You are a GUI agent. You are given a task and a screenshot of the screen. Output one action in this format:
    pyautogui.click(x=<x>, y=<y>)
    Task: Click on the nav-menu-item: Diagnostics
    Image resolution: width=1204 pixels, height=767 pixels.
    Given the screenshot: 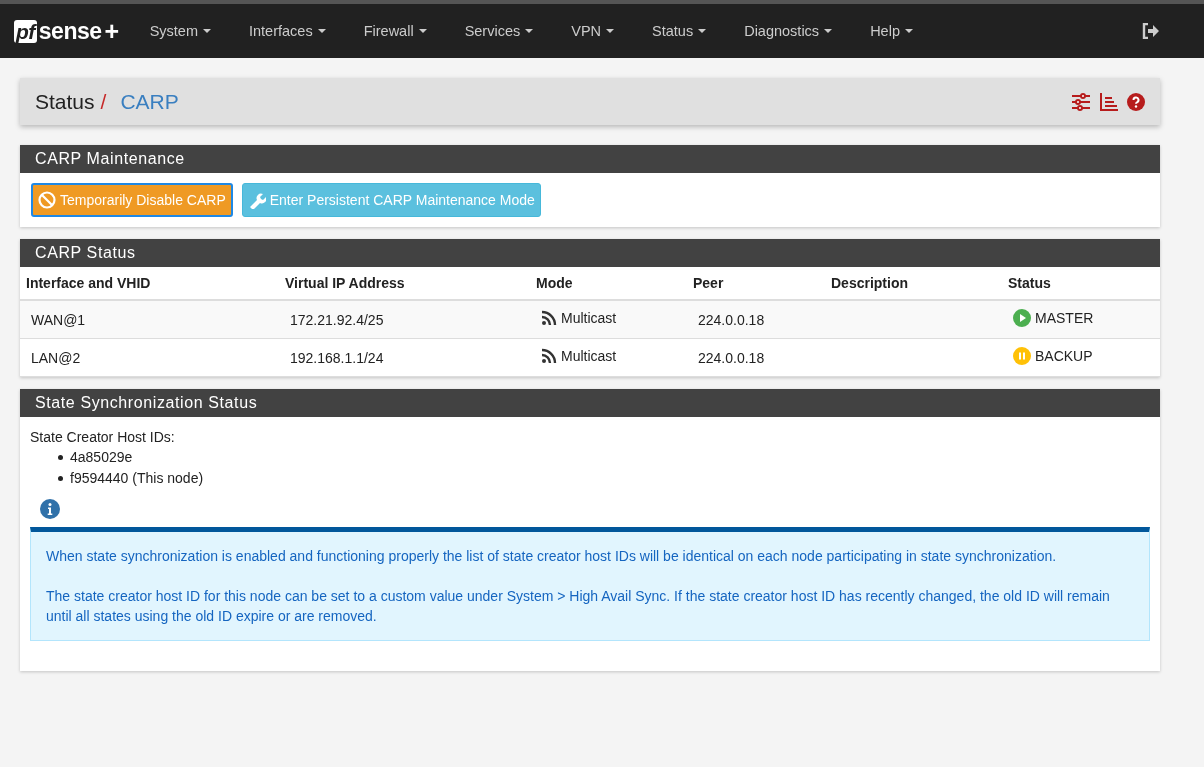 What is the action you would take?
    pyautogui.click(x=788, y=31)
    